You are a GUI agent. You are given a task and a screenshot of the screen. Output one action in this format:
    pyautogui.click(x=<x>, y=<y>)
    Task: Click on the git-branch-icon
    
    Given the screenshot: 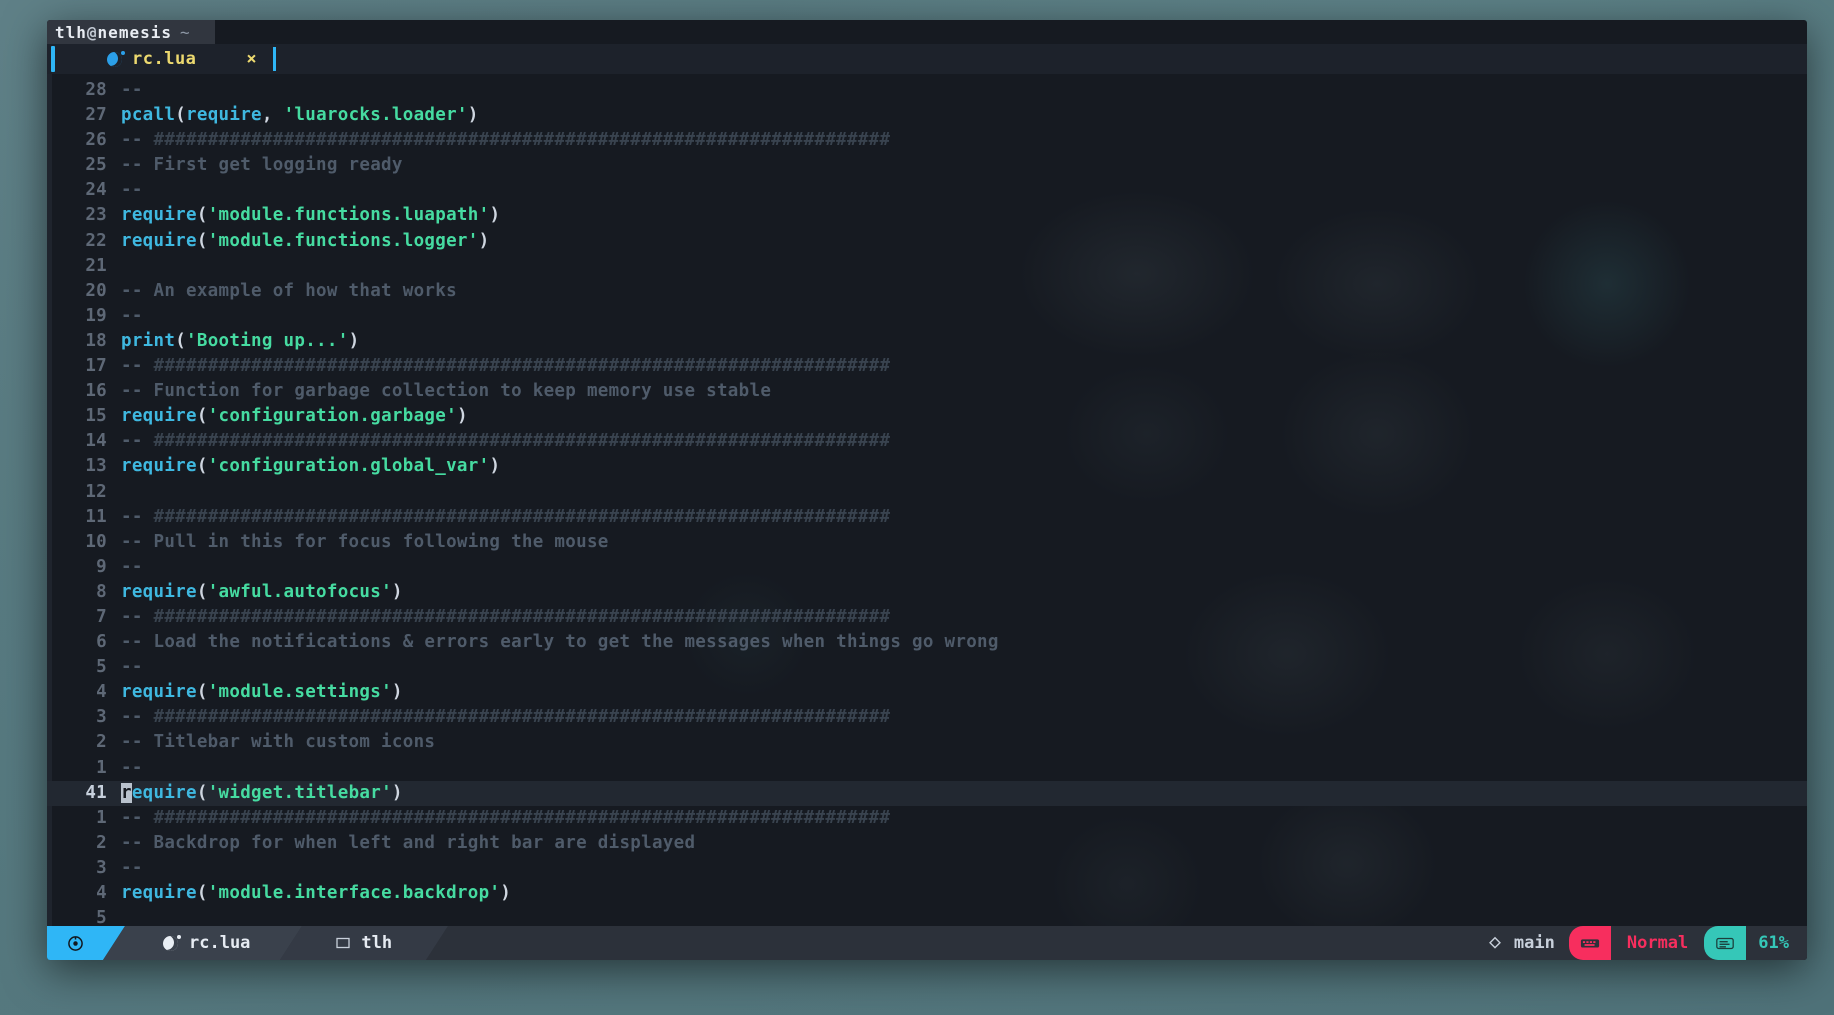 What is the action you would take?
    pyautogui.click(x=1494, y=942)
    